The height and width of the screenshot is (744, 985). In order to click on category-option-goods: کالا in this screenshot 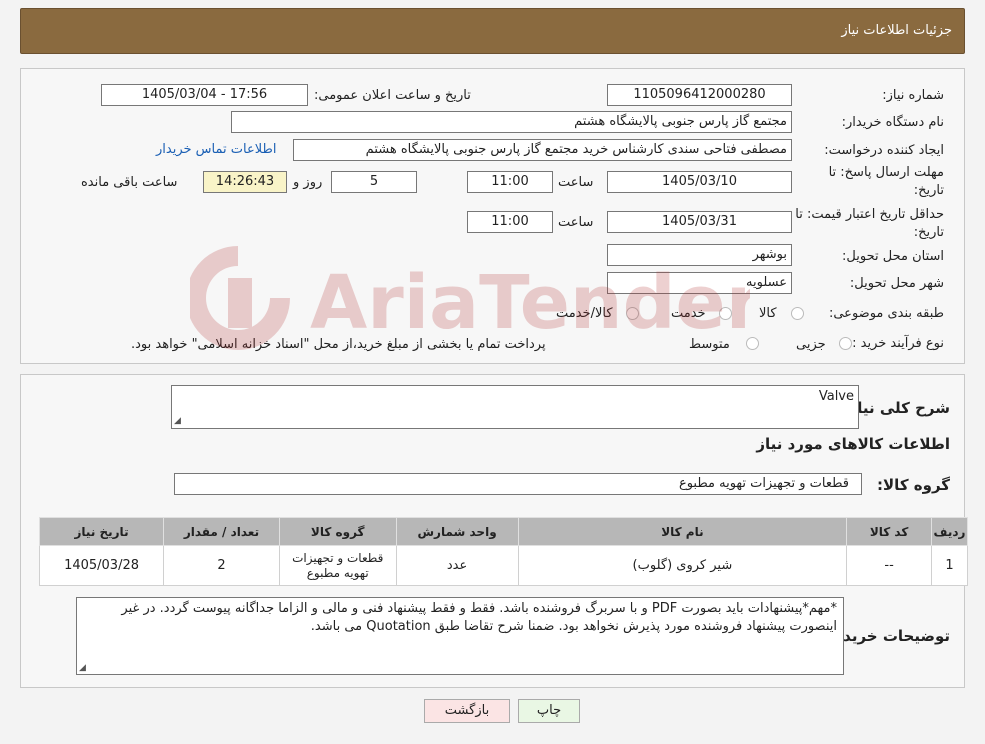, I will do `click(768, 313)`.